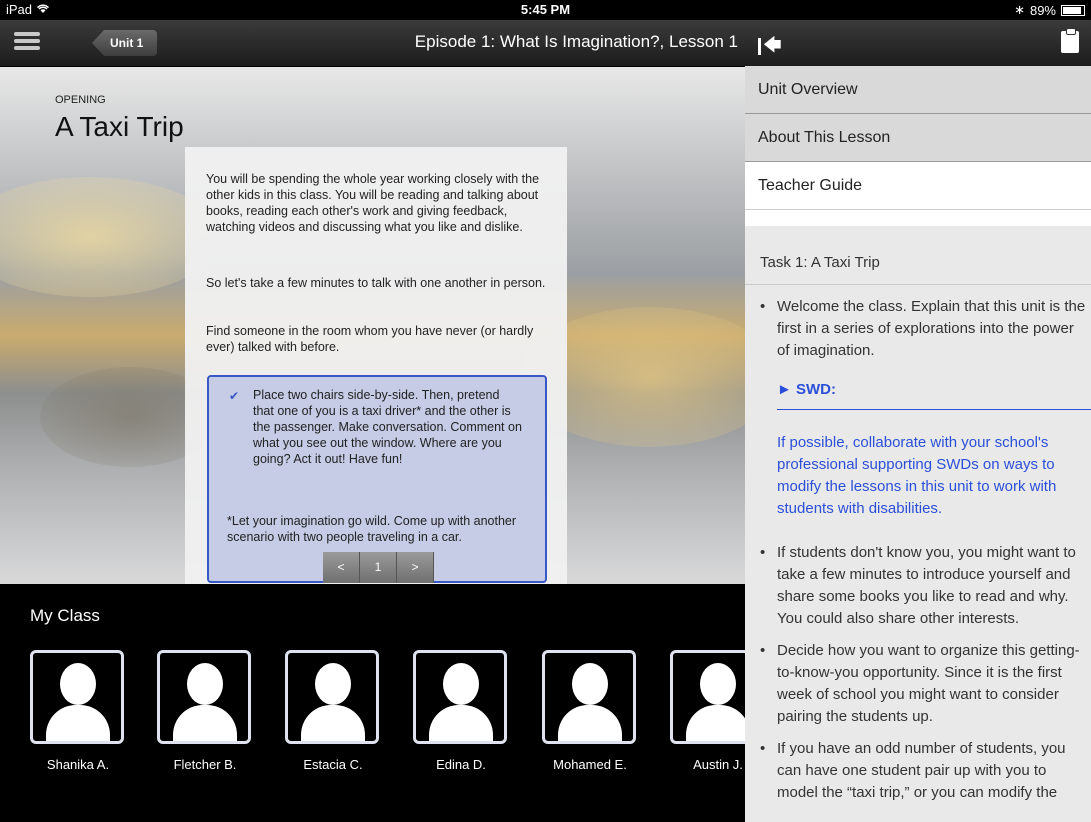  Describe the element at coordinates (333, 764) in the screenshot. I see `student-name: Estacia C.` at that location.